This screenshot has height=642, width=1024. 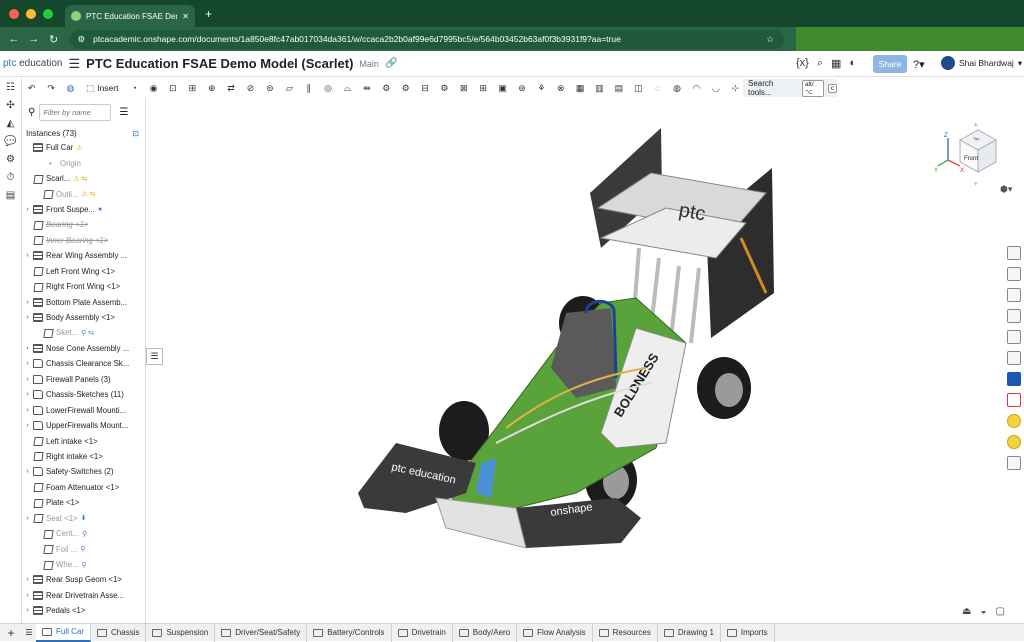 I want to click on display-states-icon: ◫, so click(x=638, y=88).